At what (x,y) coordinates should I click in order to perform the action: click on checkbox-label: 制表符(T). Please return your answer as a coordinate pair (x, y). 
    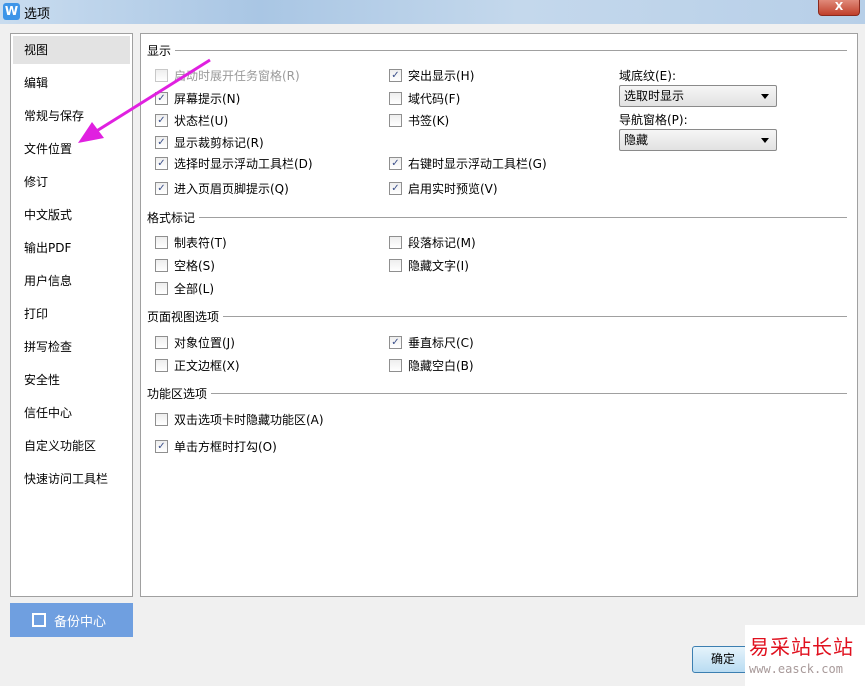
    Looking at the image, I should click on (200, 243).